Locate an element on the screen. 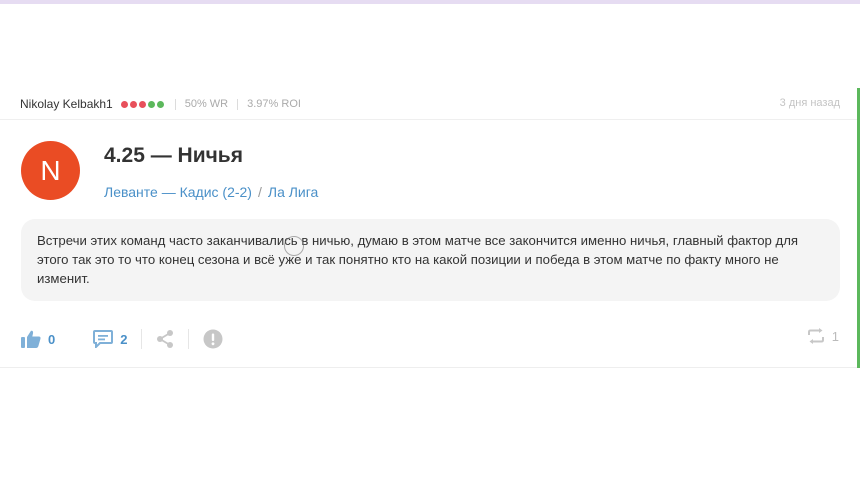 This screenshot has height=480, width=860. repost-count: 1 is located at coordinates (835, 336).